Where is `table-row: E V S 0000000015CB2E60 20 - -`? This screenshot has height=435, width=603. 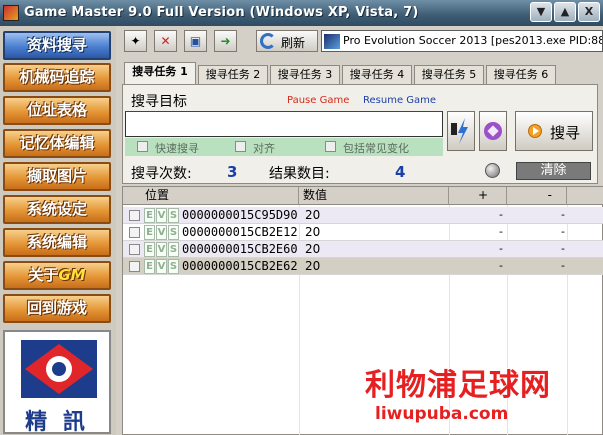
table-row: E V S 0000000015CB2E60 20 - - is located at coordinates (363, 249).